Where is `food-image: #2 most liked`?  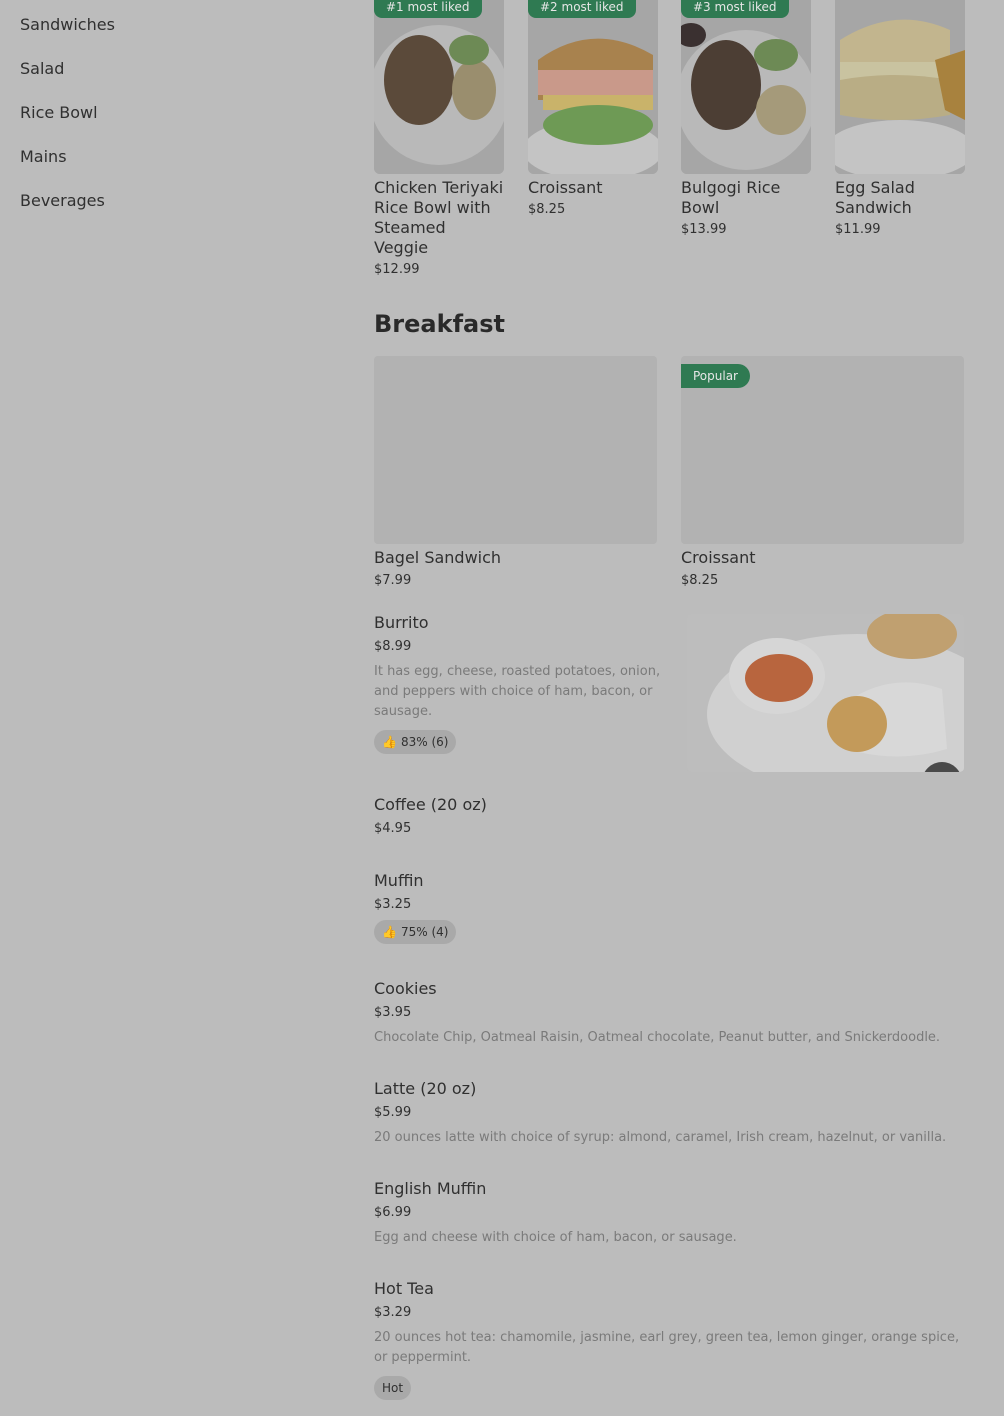 food-image: #2 most liked is located at coordinates (593, 87).